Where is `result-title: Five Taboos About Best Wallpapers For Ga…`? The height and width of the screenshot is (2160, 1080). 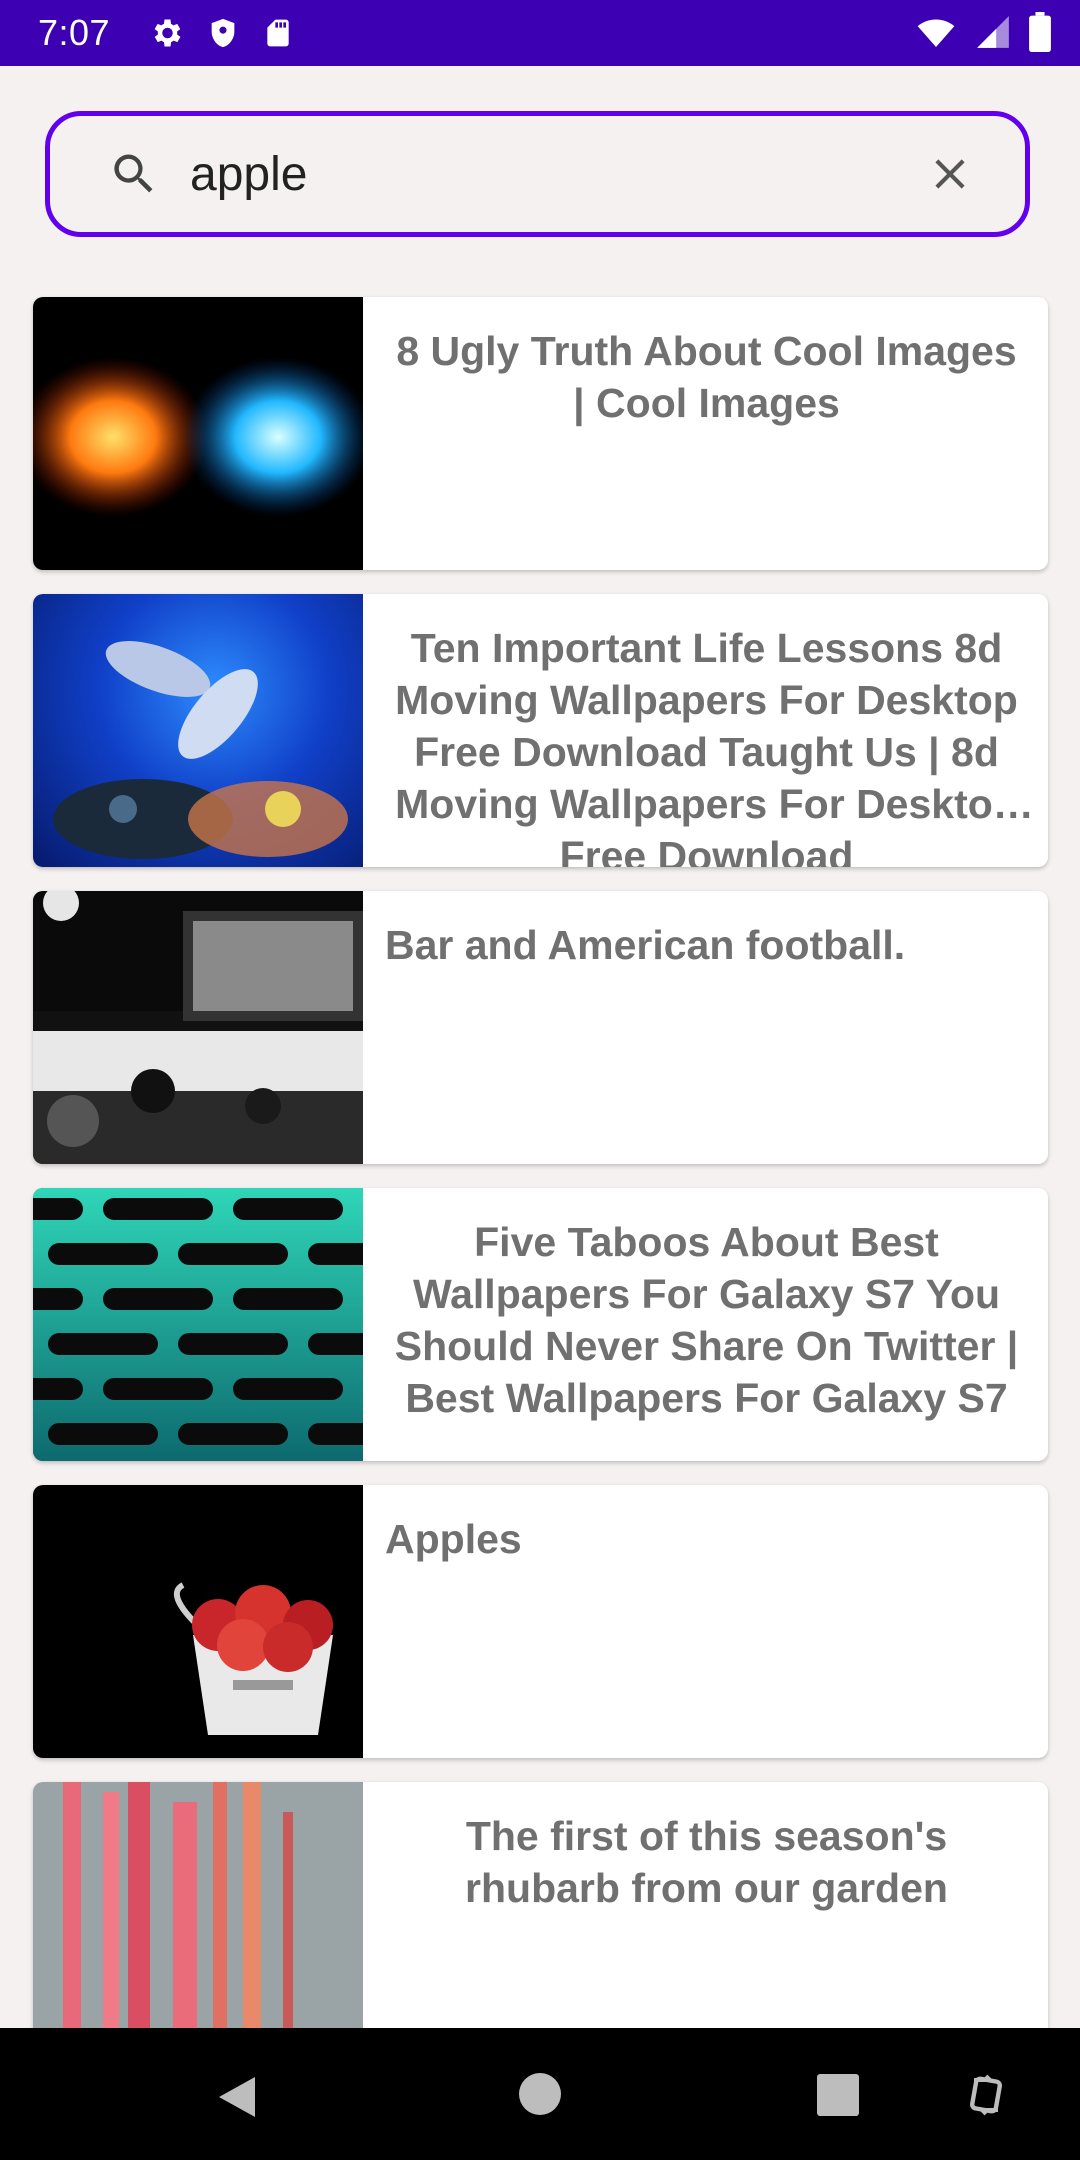
result-title: Five Taboos About Best Wallpapers For Ga… is located at coordinates (706, 1320).